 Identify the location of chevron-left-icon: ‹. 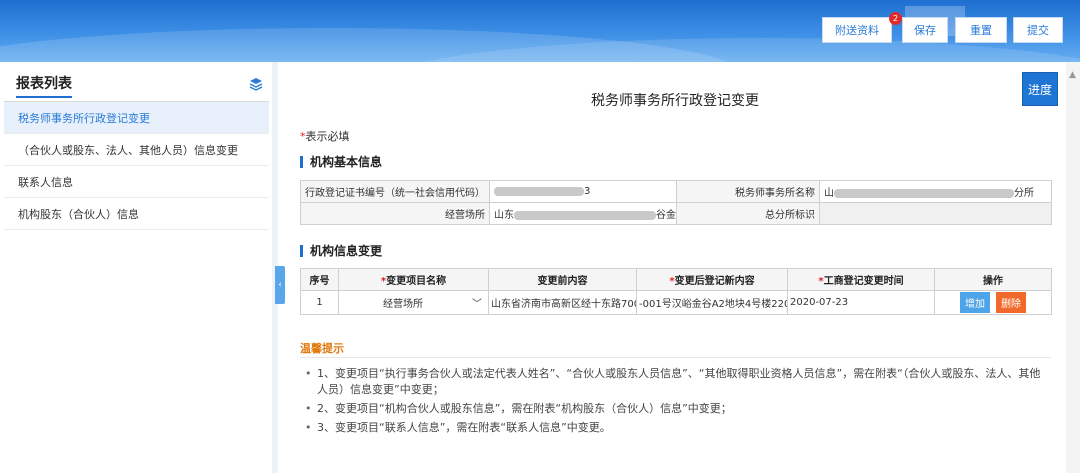
(280, 285).